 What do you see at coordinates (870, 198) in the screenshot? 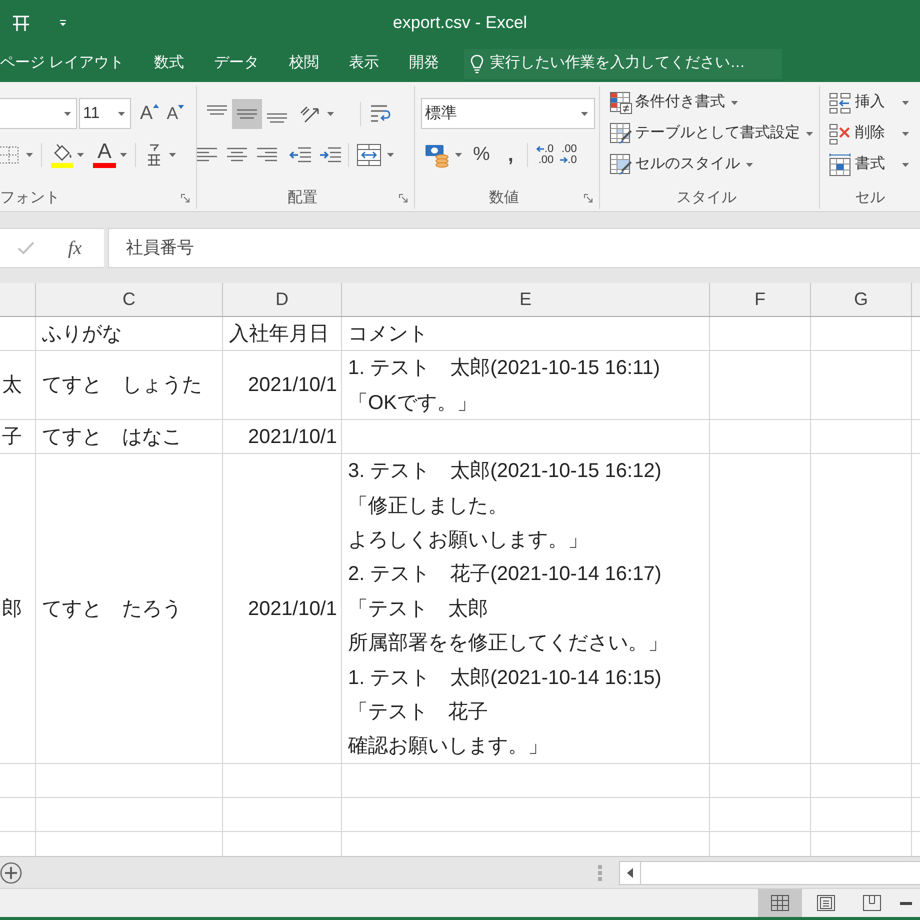
I see `group-label: セル` at bounding box center [870, 198].